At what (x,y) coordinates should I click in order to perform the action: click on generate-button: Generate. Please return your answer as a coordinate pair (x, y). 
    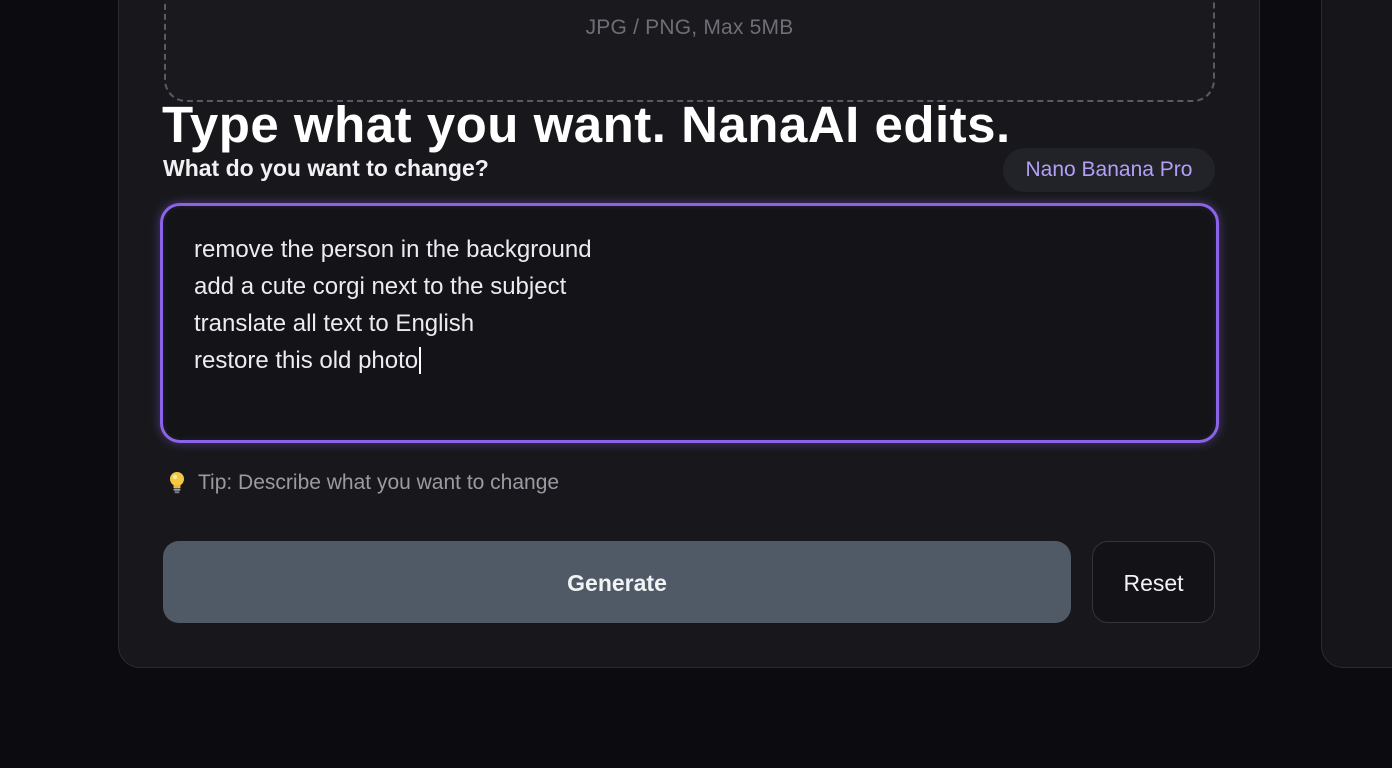
    Looking at the image, I should click on (617, 582).